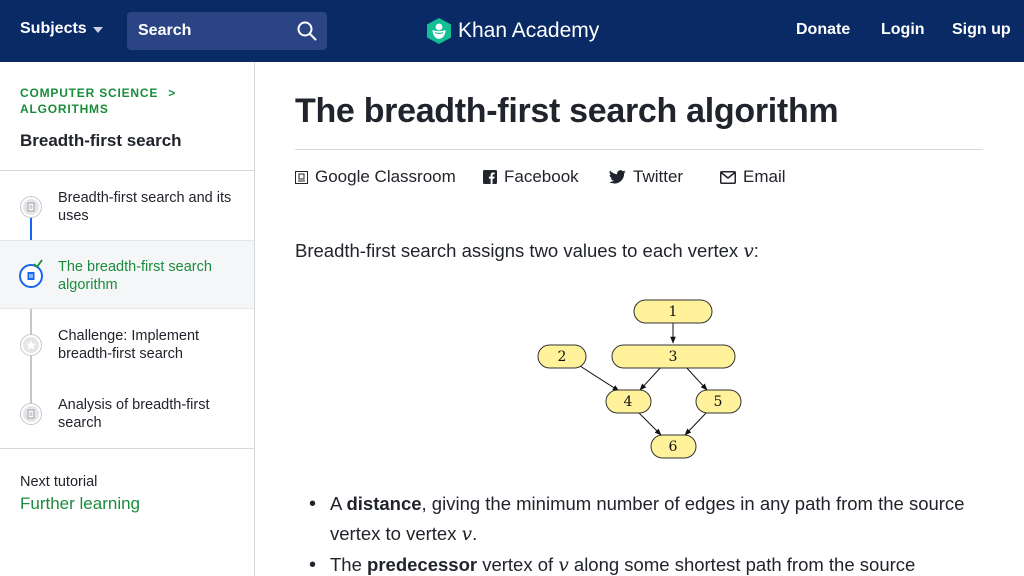 This screenshot has width=1024, height=576. I want to click on intro-variable: v, so click(748, 251).